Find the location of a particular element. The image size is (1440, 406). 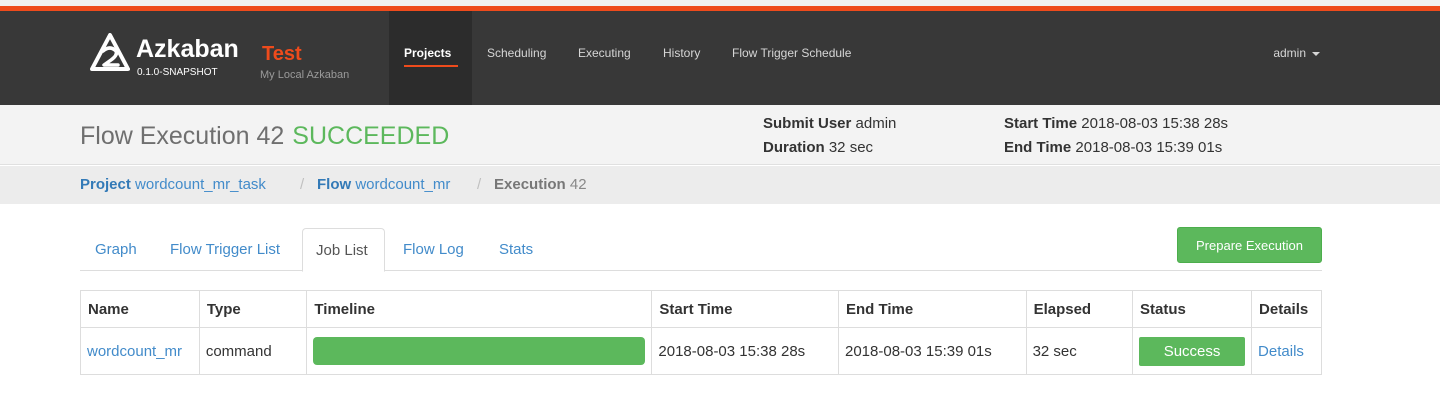

start-time-label: Start Time is located at coordinates (1041, 123).